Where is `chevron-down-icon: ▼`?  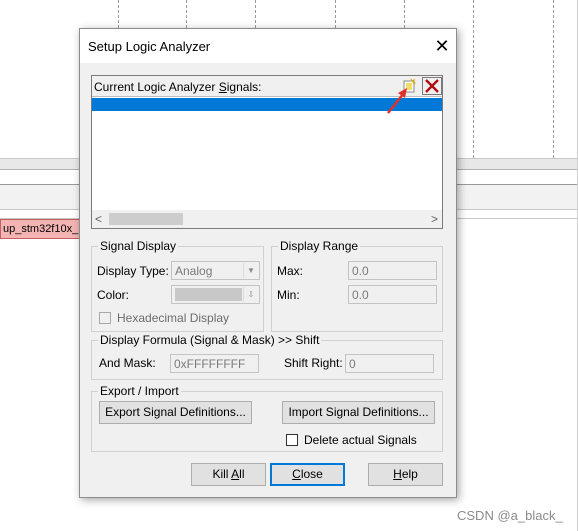
chevron-down-icon: ▼ is located at coordinates (250, 270).